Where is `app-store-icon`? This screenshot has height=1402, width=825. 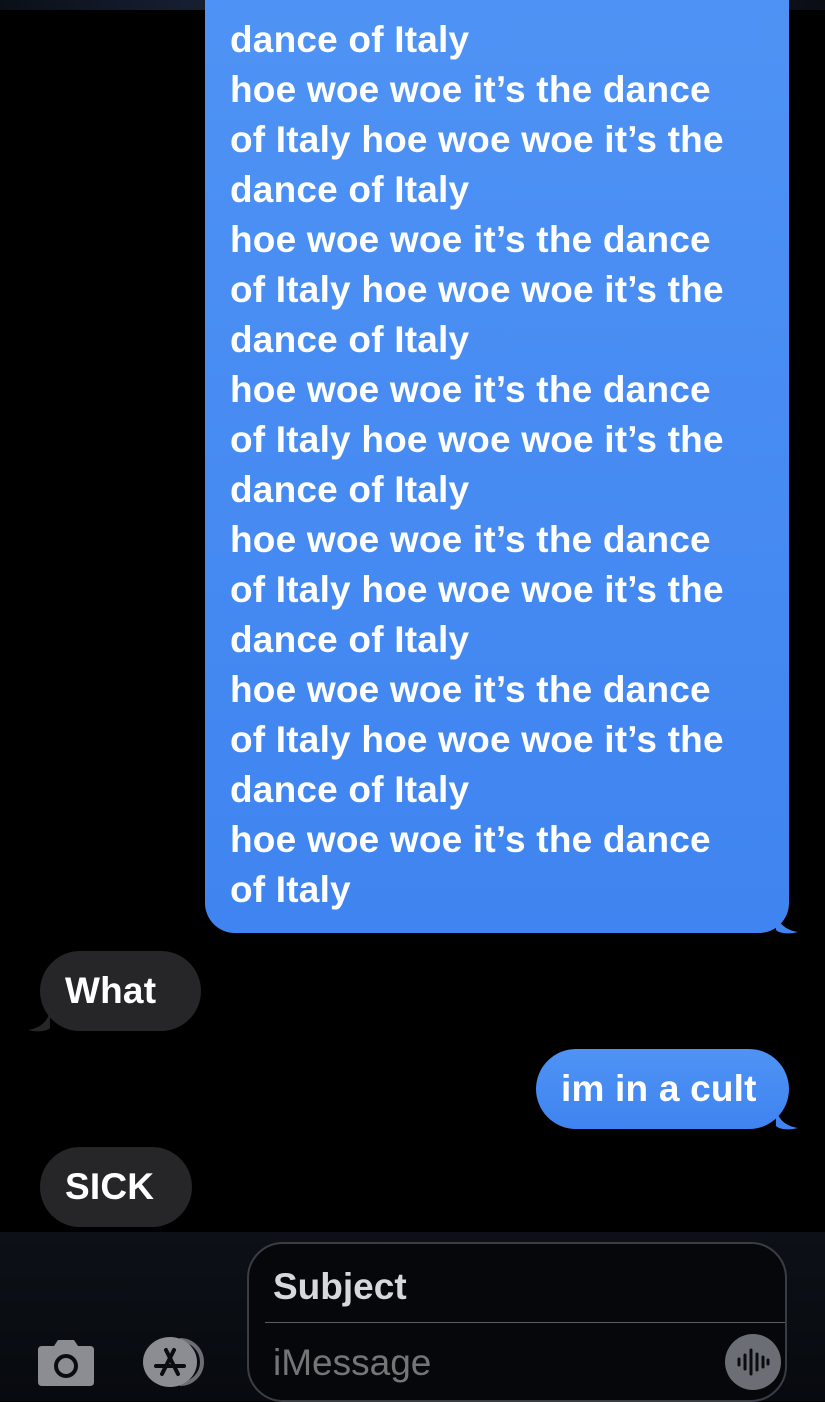
app-store-icon is located at coordinates (173, 1362).